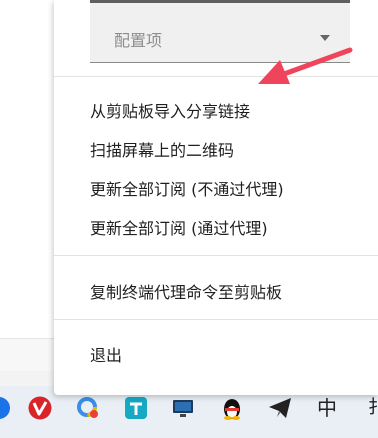 This screenshot has height=438, width=378. Describe the element at coordinates (325, 38) in the screenshot. I see `chevron-down-icon` at that location.